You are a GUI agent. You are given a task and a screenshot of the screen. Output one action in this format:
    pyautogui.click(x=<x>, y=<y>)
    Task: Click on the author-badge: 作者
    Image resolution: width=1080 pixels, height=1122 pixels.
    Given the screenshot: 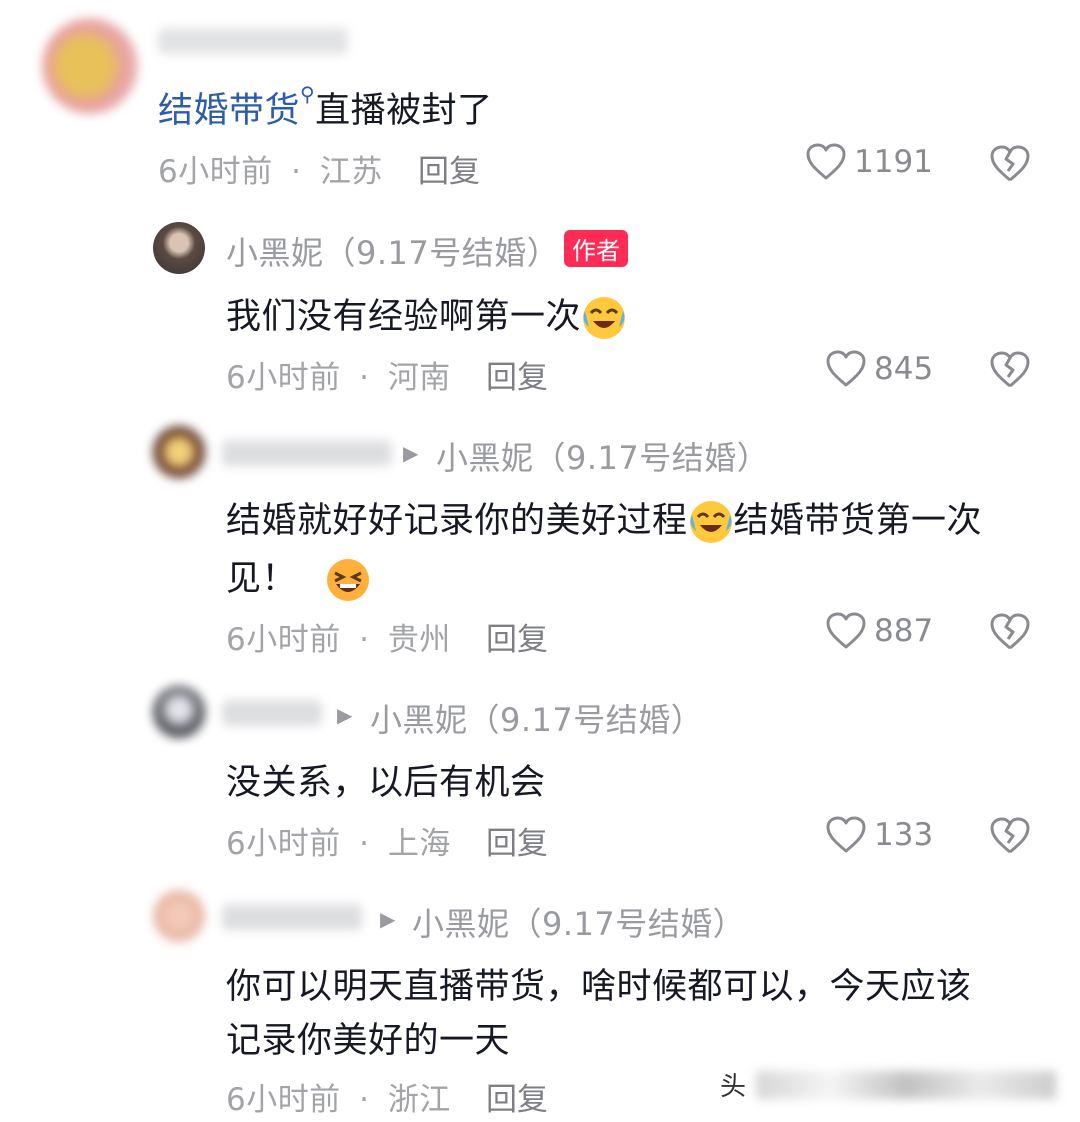 What is the action you would take?
    pyautogui.click(x=596, y=248)
    